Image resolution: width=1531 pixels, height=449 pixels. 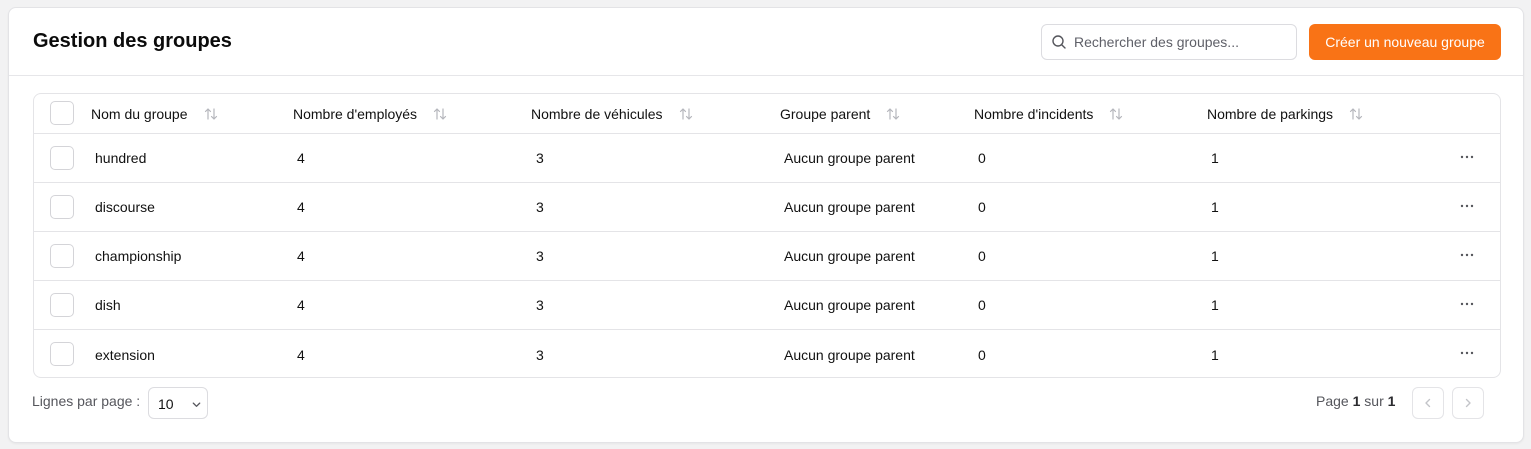 I want to click on create-group-button: Créer un nouveau groupe, so click(x=1405, y=42).